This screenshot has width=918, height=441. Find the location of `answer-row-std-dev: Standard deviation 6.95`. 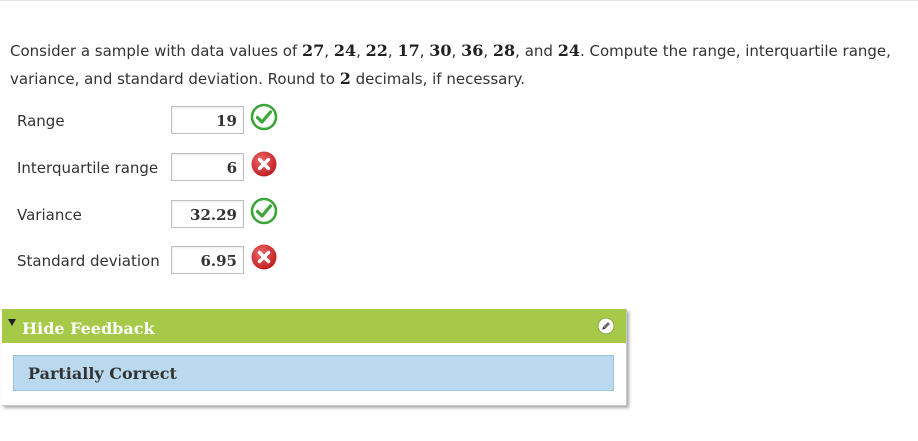

answer-row-std-dev: Standard deviation 6.95 is located at coordinates (160, 260).